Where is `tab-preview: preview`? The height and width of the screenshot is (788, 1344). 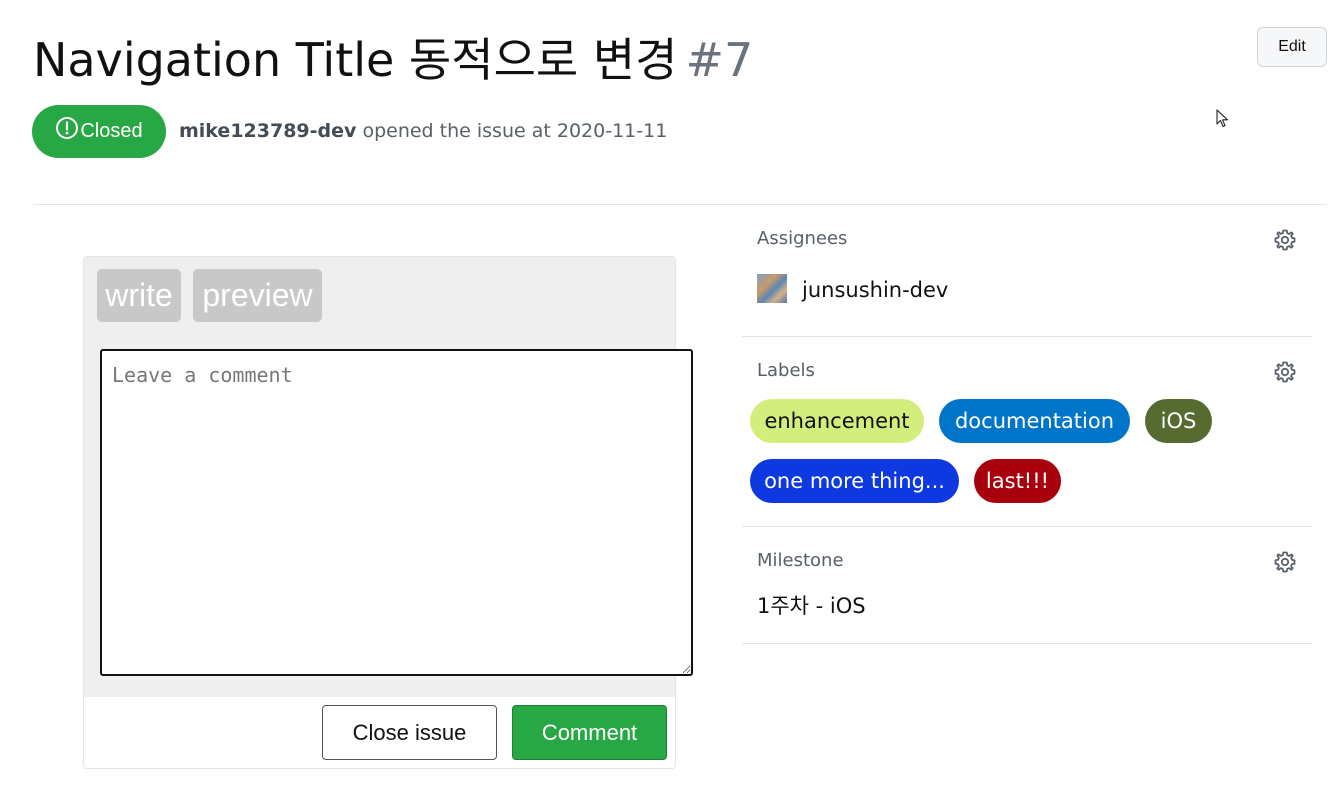 tab-preview: preview is located at coordinates (257, 295).